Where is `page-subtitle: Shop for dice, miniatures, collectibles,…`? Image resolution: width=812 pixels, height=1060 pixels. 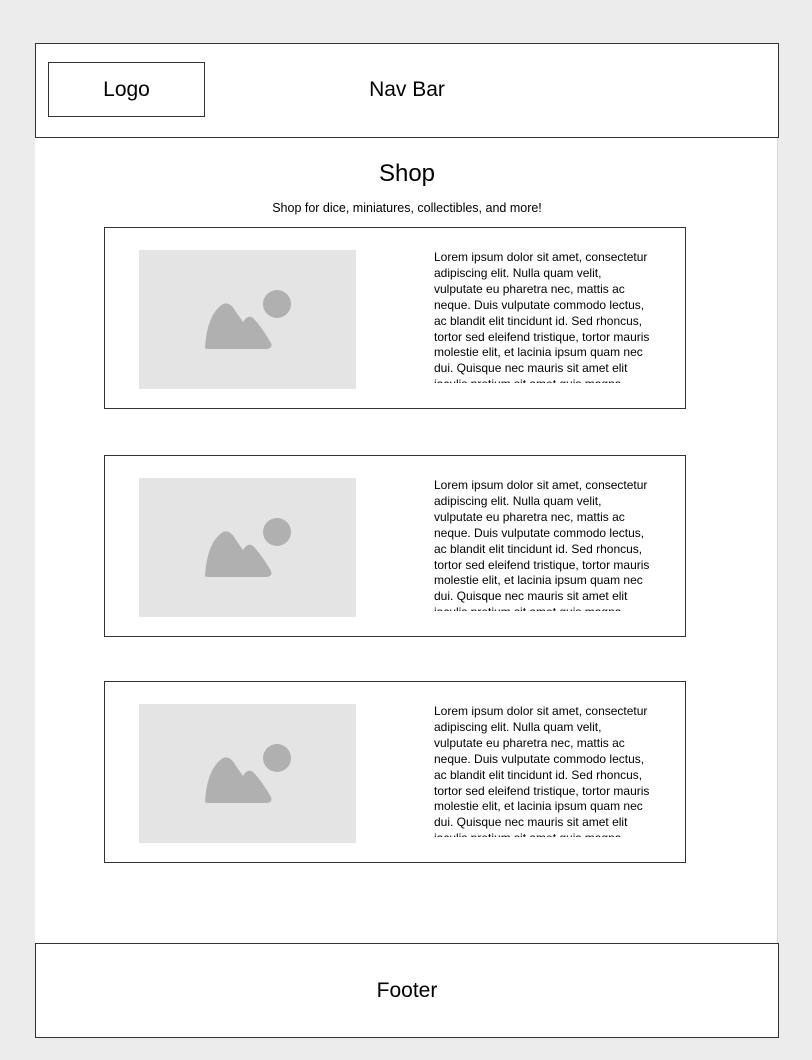 page-subtitle: Shop for dice, miniatures, collectibles,… is located at coordinates (407, 208).